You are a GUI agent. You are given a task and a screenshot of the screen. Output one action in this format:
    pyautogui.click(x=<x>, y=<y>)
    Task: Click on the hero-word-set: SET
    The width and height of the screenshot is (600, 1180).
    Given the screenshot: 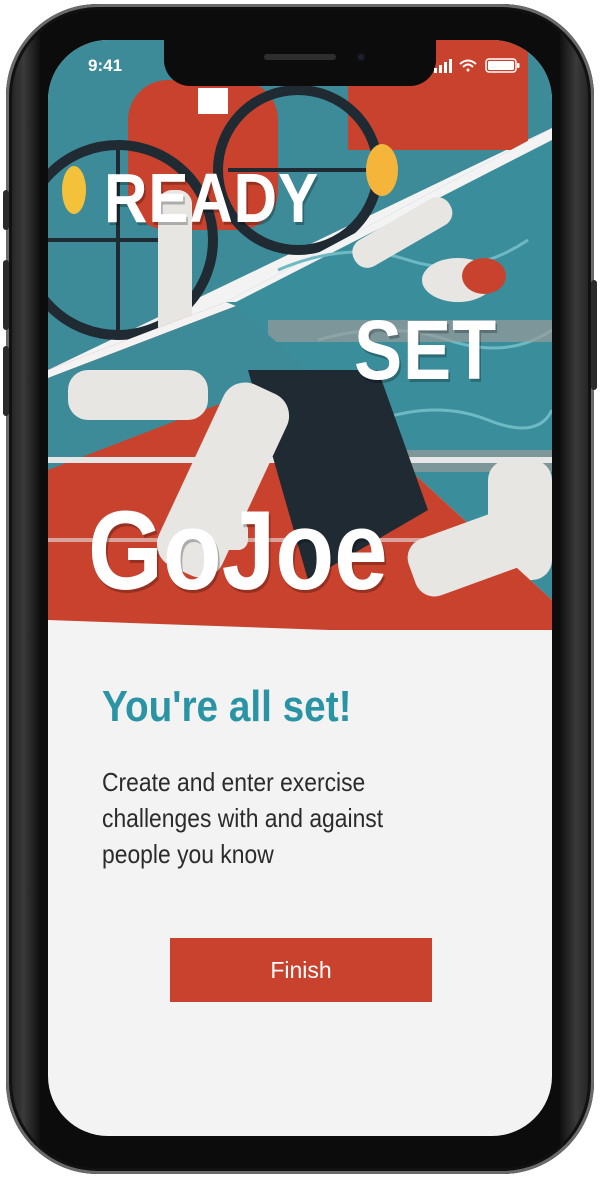 What is the action you would take?
    pyautogui.click(x=426, y=350)
    